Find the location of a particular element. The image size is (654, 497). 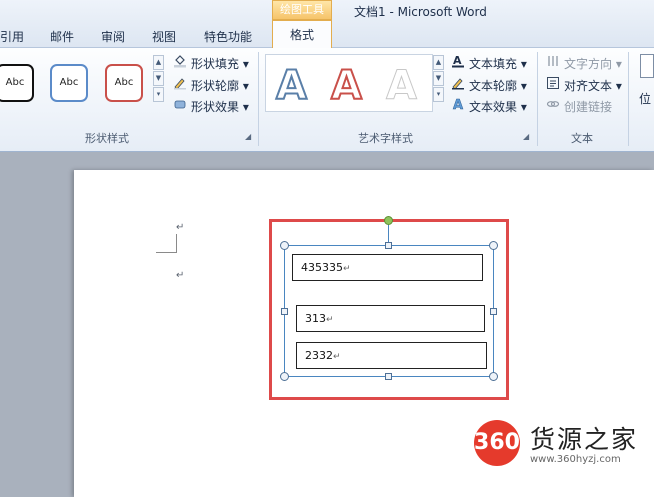

tab-special-features: 特色功能 is located at coordinates (228, 36).